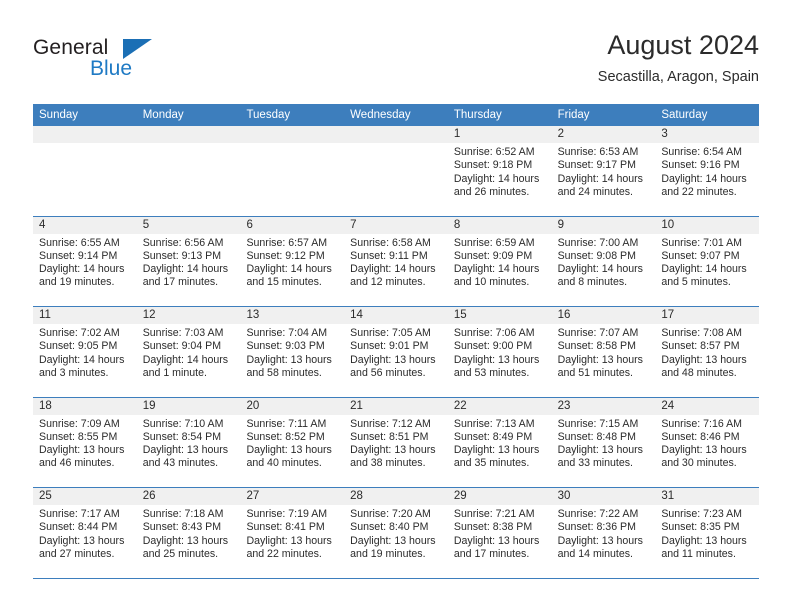 The height and width of the screenshot is (612, 792). I want to click on sunrise-text: Sunrise: 7:19 AM, so click(287, 514).